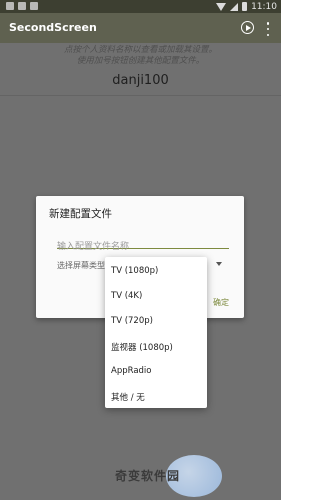  I want to click on screen-type-label: 选择屏幕类型:, so click(82, 265).